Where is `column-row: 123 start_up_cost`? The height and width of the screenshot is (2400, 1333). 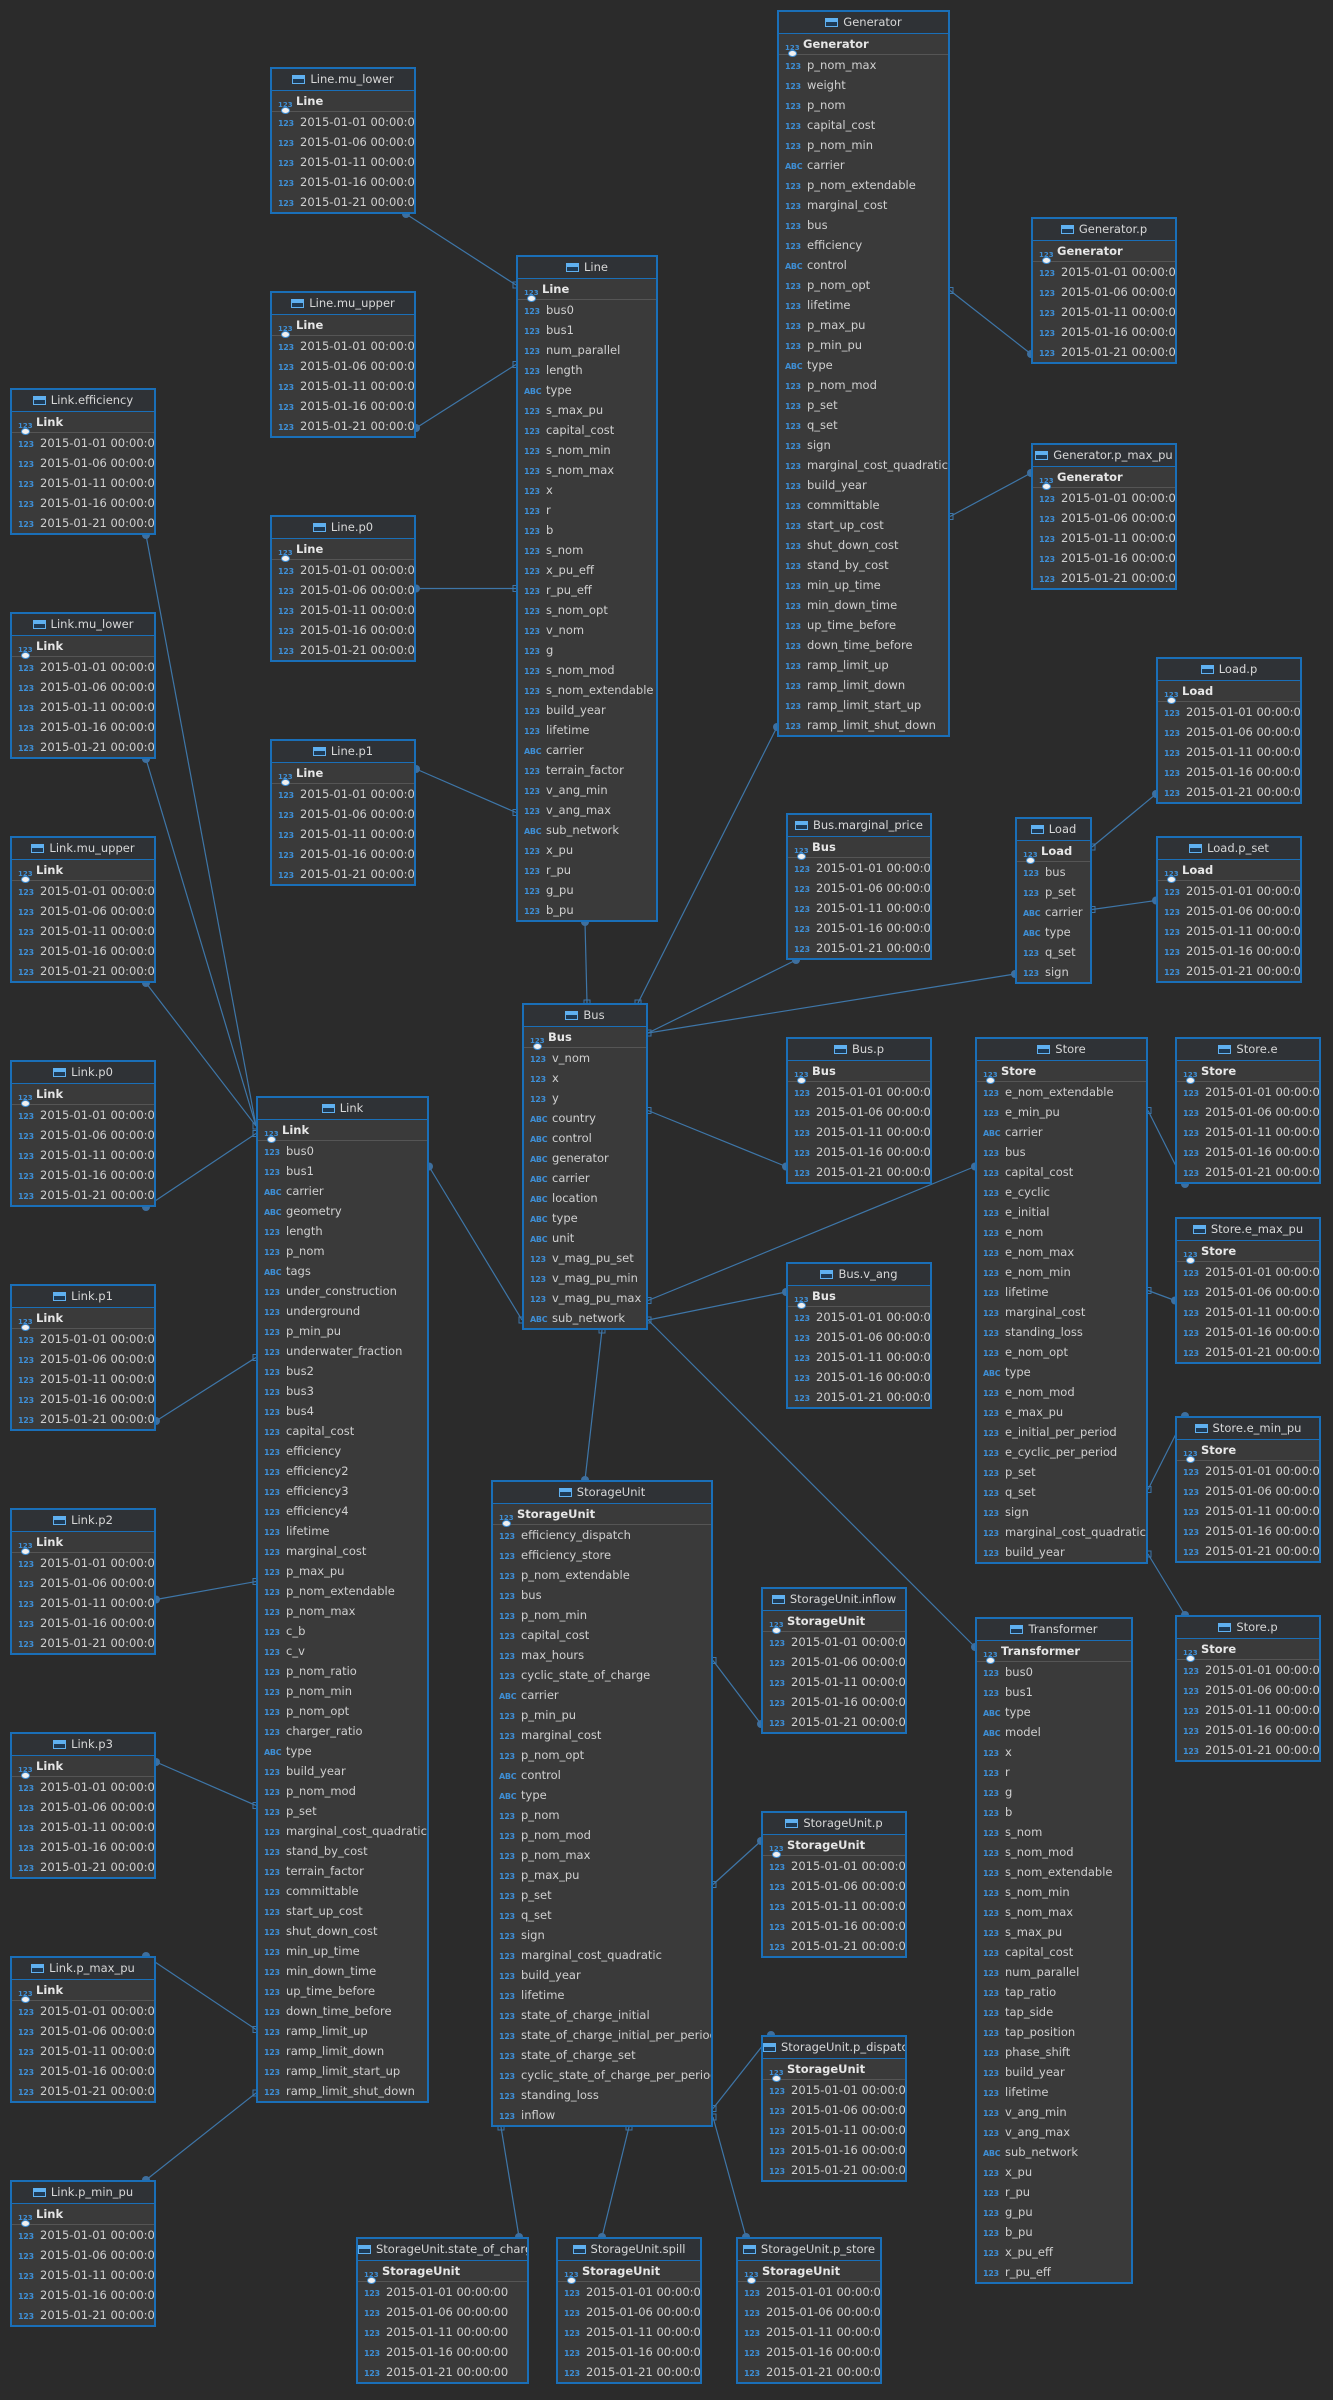
column-row: 123 start_up_cost is located at coordinates (342, 1911).